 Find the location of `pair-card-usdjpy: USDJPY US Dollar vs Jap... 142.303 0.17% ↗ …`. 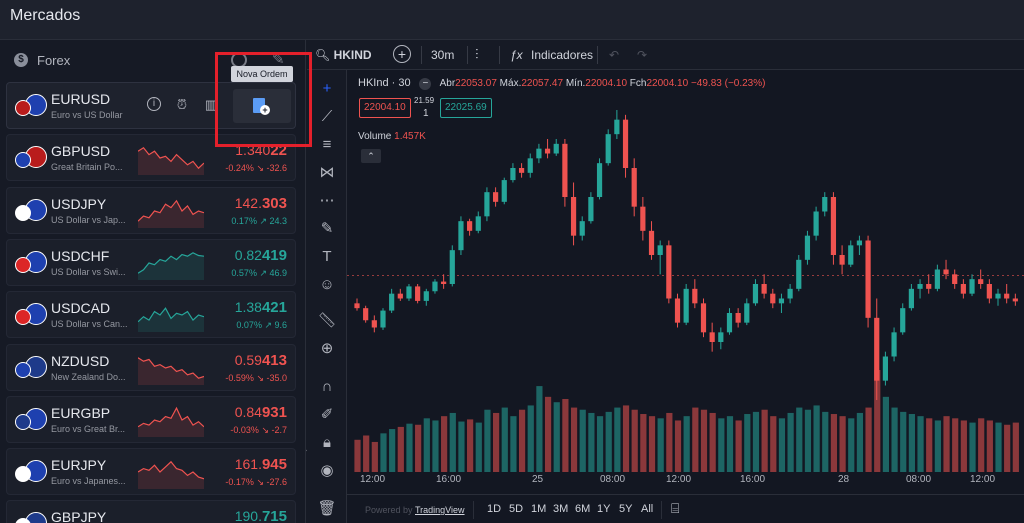

pair-card-usdjpy: USDJPY US Dollar vs Jap... 142.303 0.17% ↗ … is located at coordinates (151, 210).